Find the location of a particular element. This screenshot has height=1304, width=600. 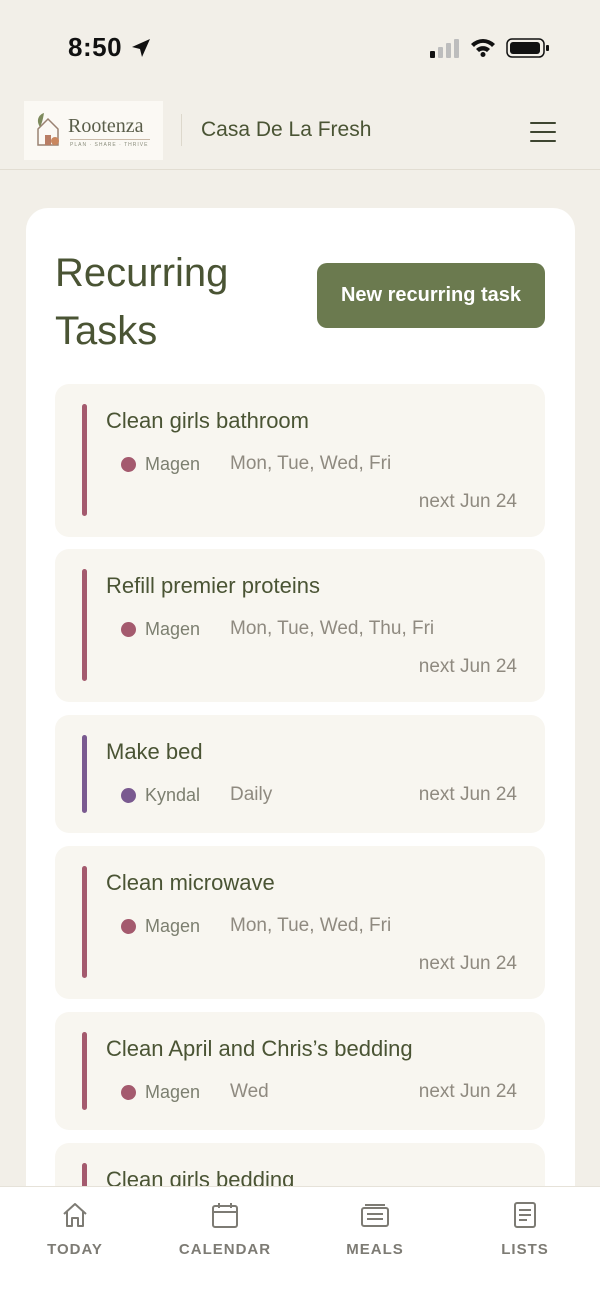

task-title: Clean girls bathroom is located at coordinates (207, 420).